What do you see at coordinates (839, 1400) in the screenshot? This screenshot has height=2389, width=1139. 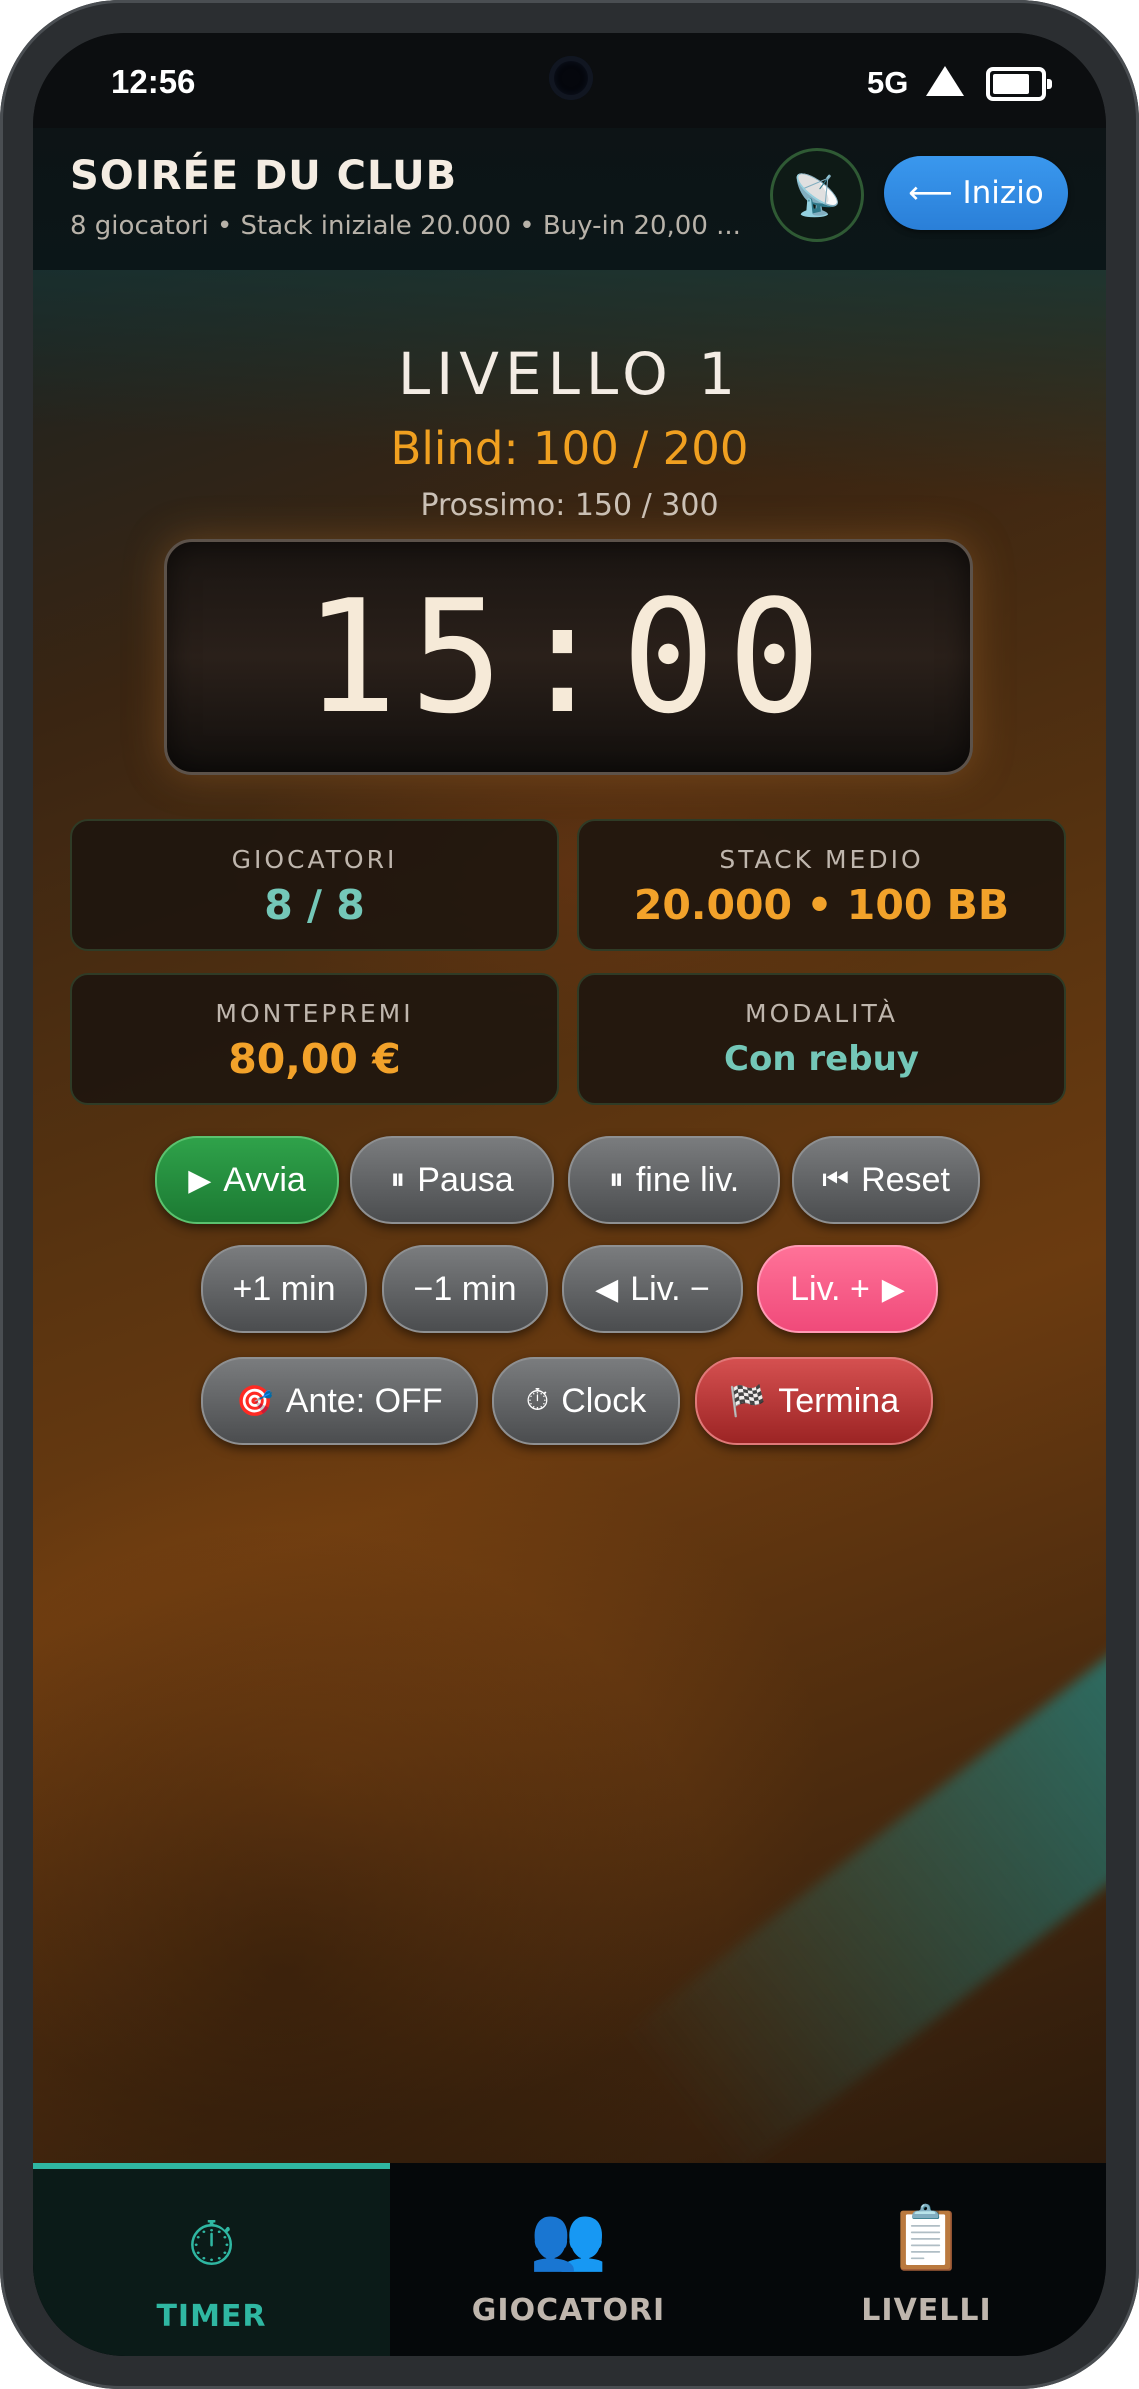 I see `end-tournament-label: Termina` at bounding box center [839, 1400].